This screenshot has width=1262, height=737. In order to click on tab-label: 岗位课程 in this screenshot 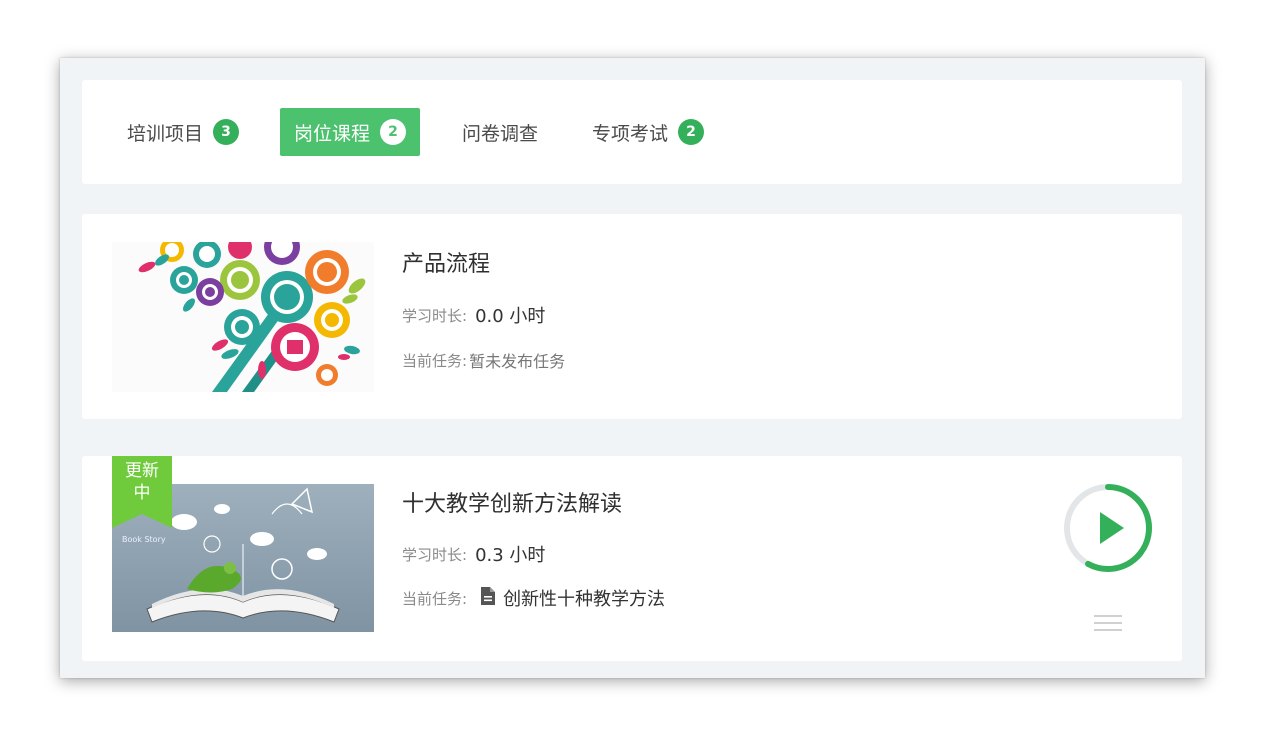, I will do `click(332, 133)`.